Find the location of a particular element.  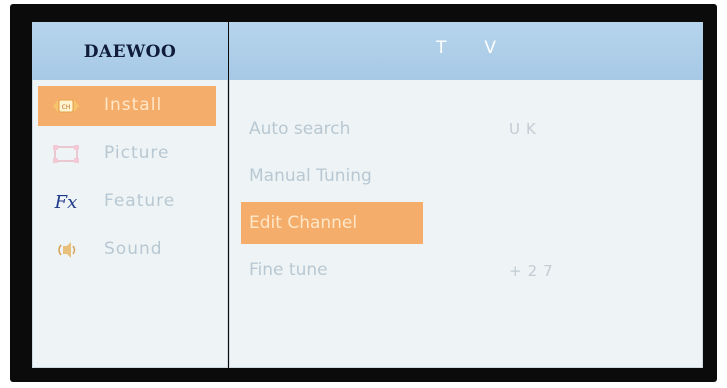

menu-item-feature: Fx Feature is located at coordinates (127, 202).